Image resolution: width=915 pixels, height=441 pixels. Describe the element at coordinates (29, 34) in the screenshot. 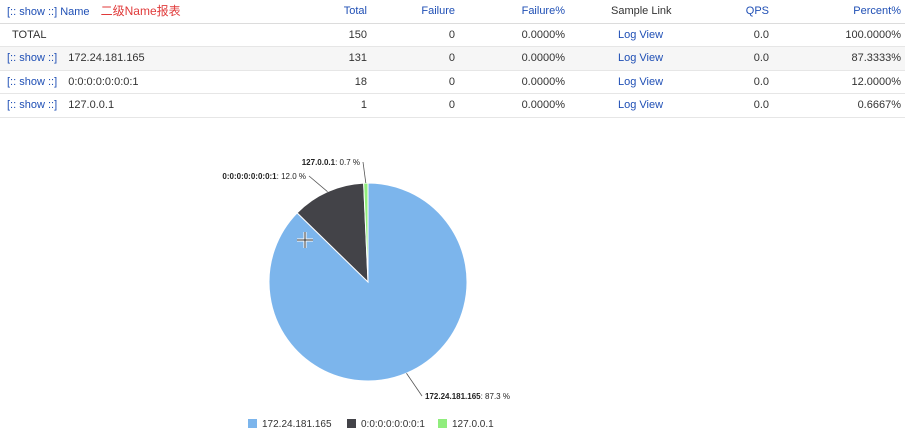

I see `row-name: TOTAL` at that location.